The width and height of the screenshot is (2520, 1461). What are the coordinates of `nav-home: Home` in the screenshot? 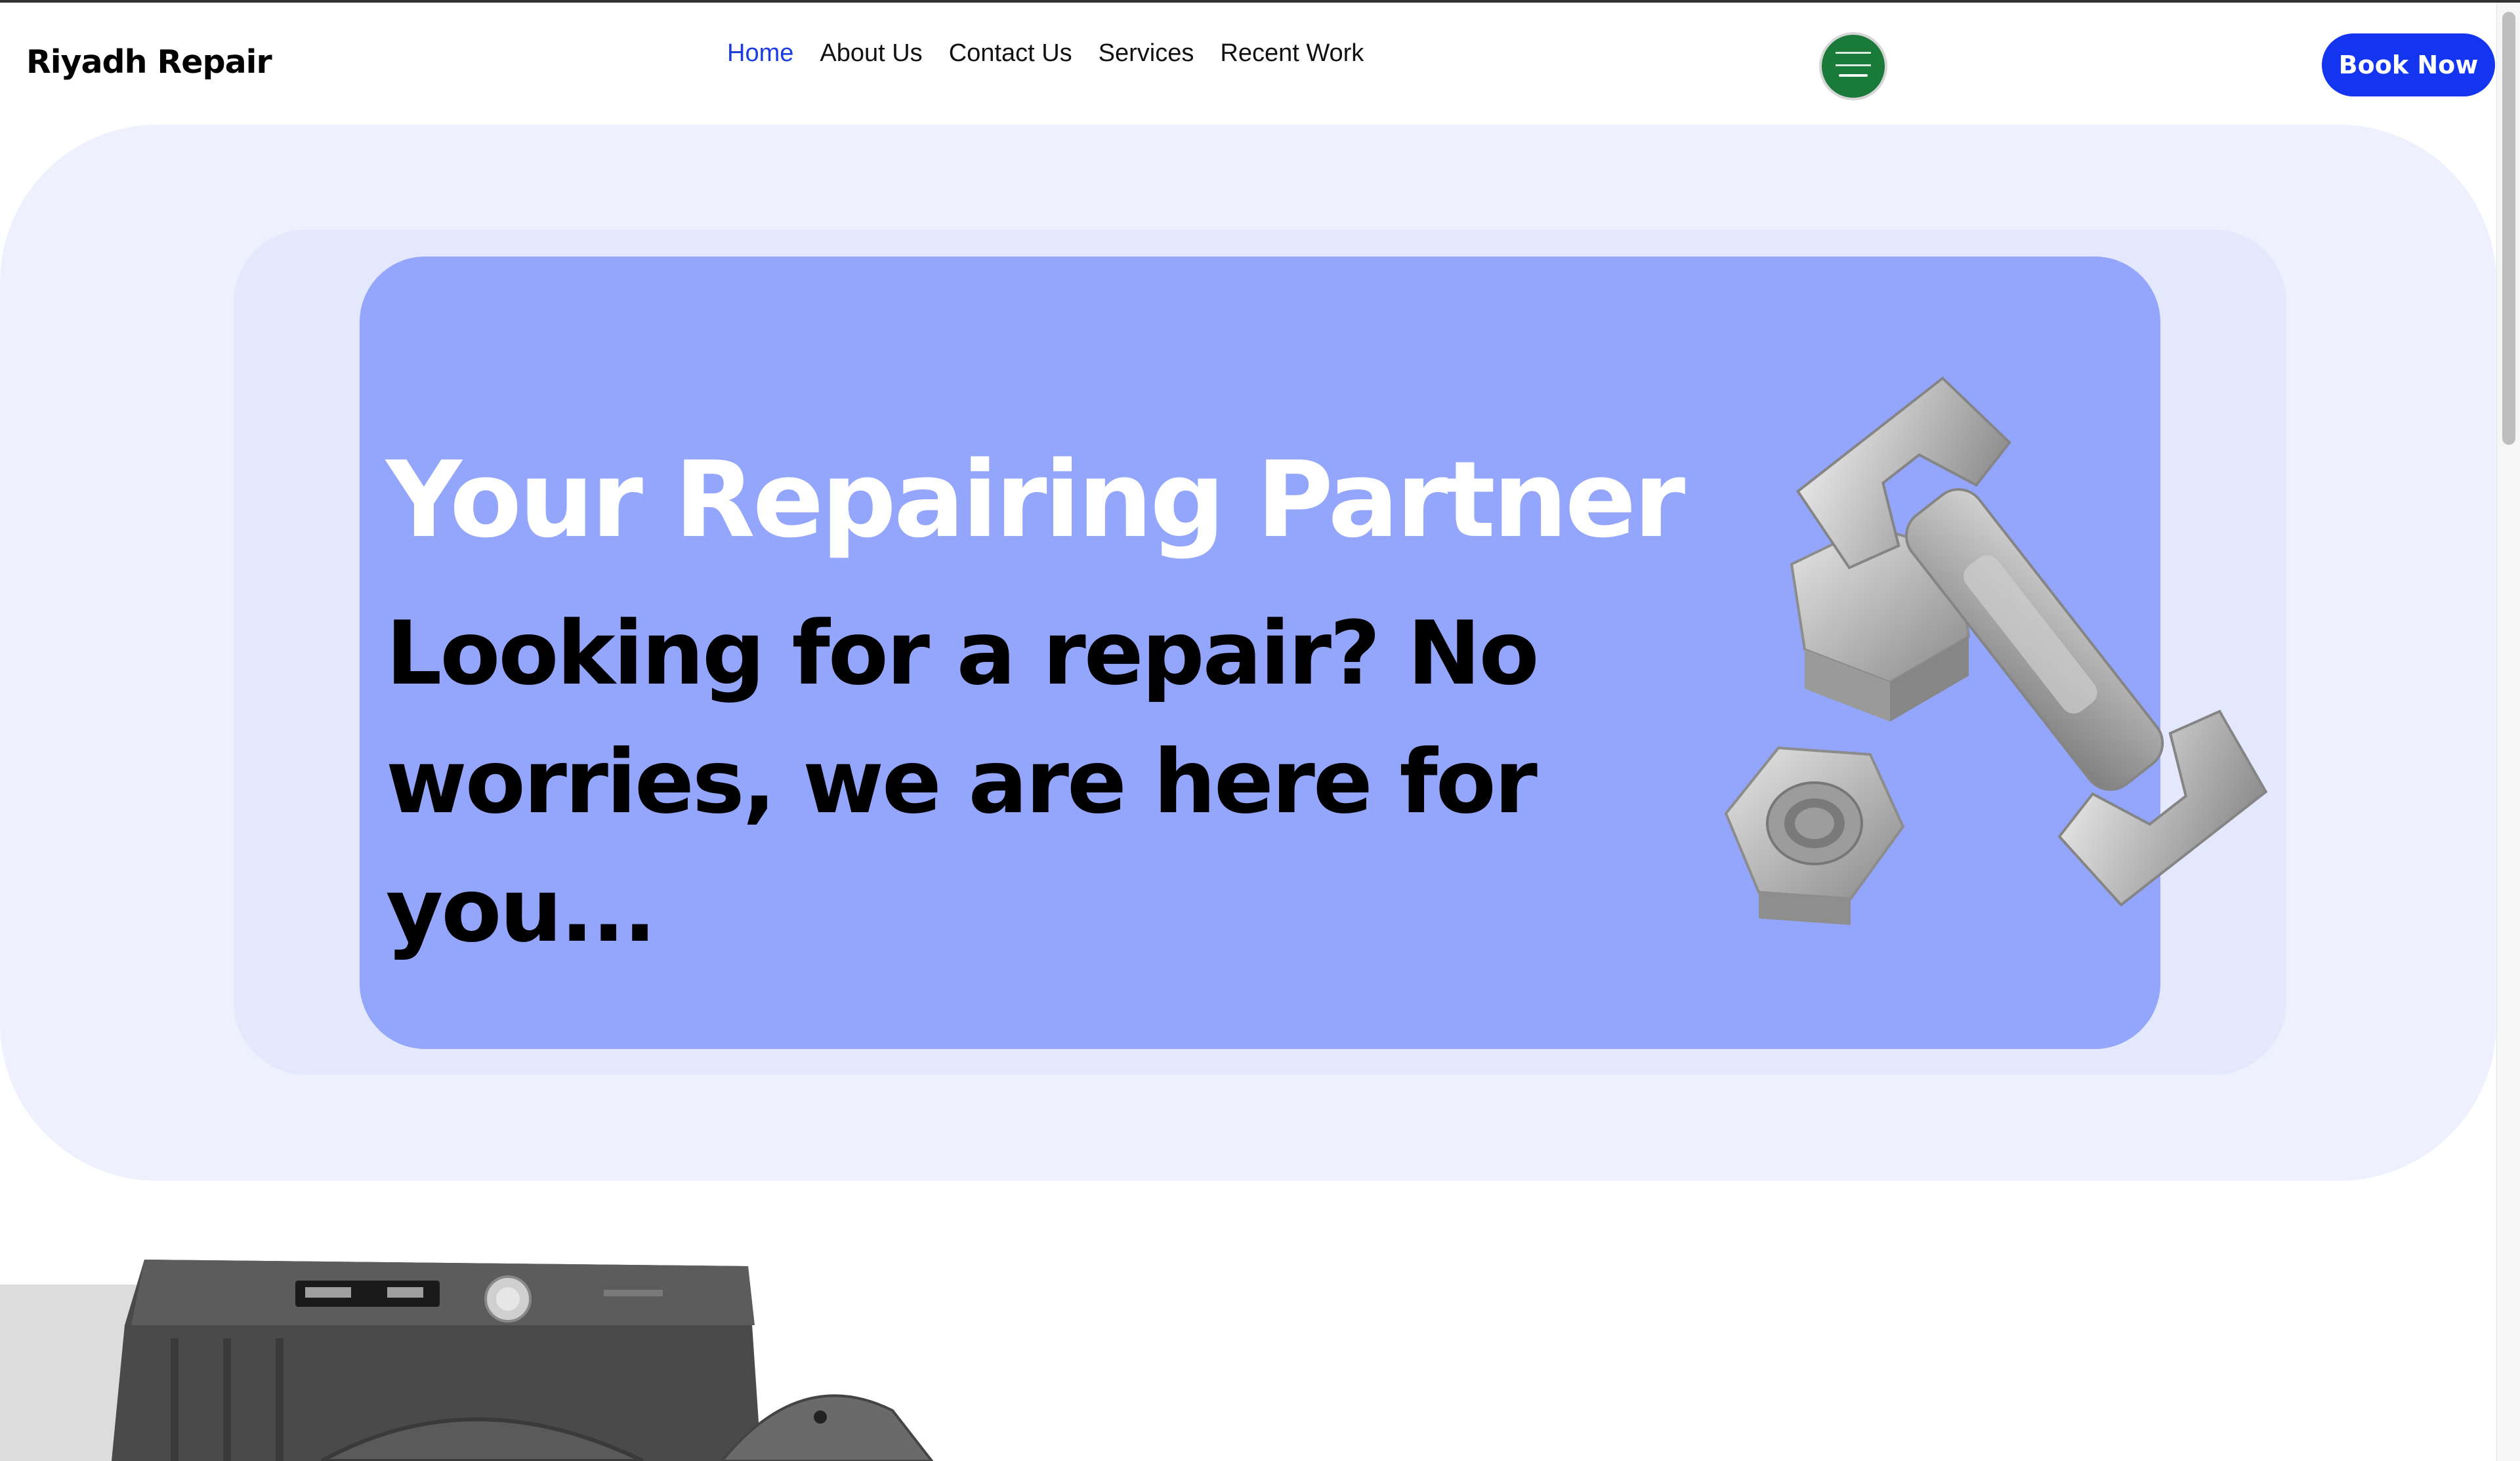 It's located at (760, 54).